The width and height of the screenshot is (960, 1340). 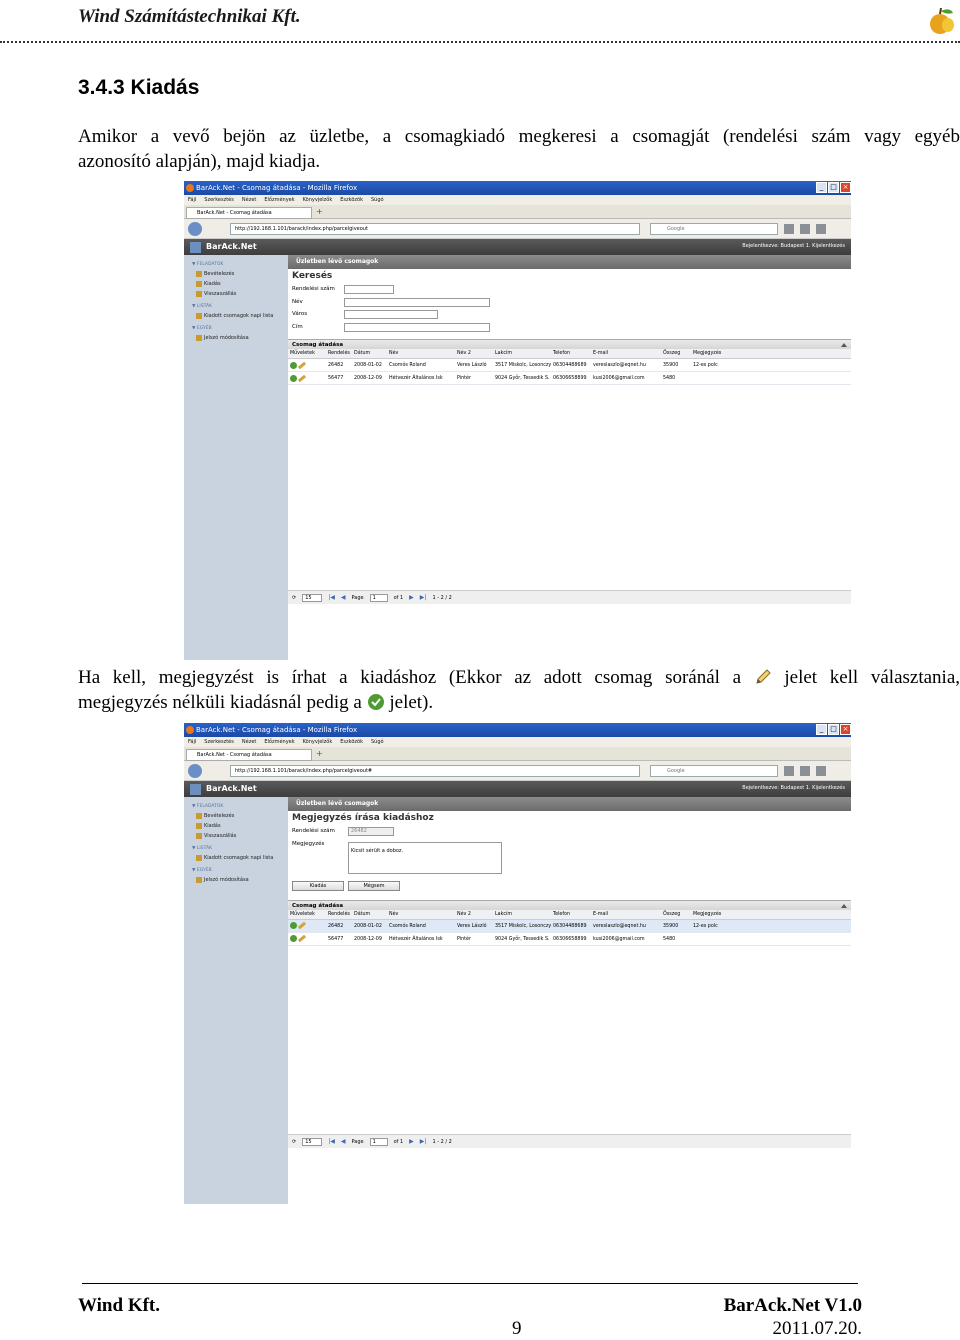 I want to click on giveout-button: Kiadás, so click(x=318, y=885).